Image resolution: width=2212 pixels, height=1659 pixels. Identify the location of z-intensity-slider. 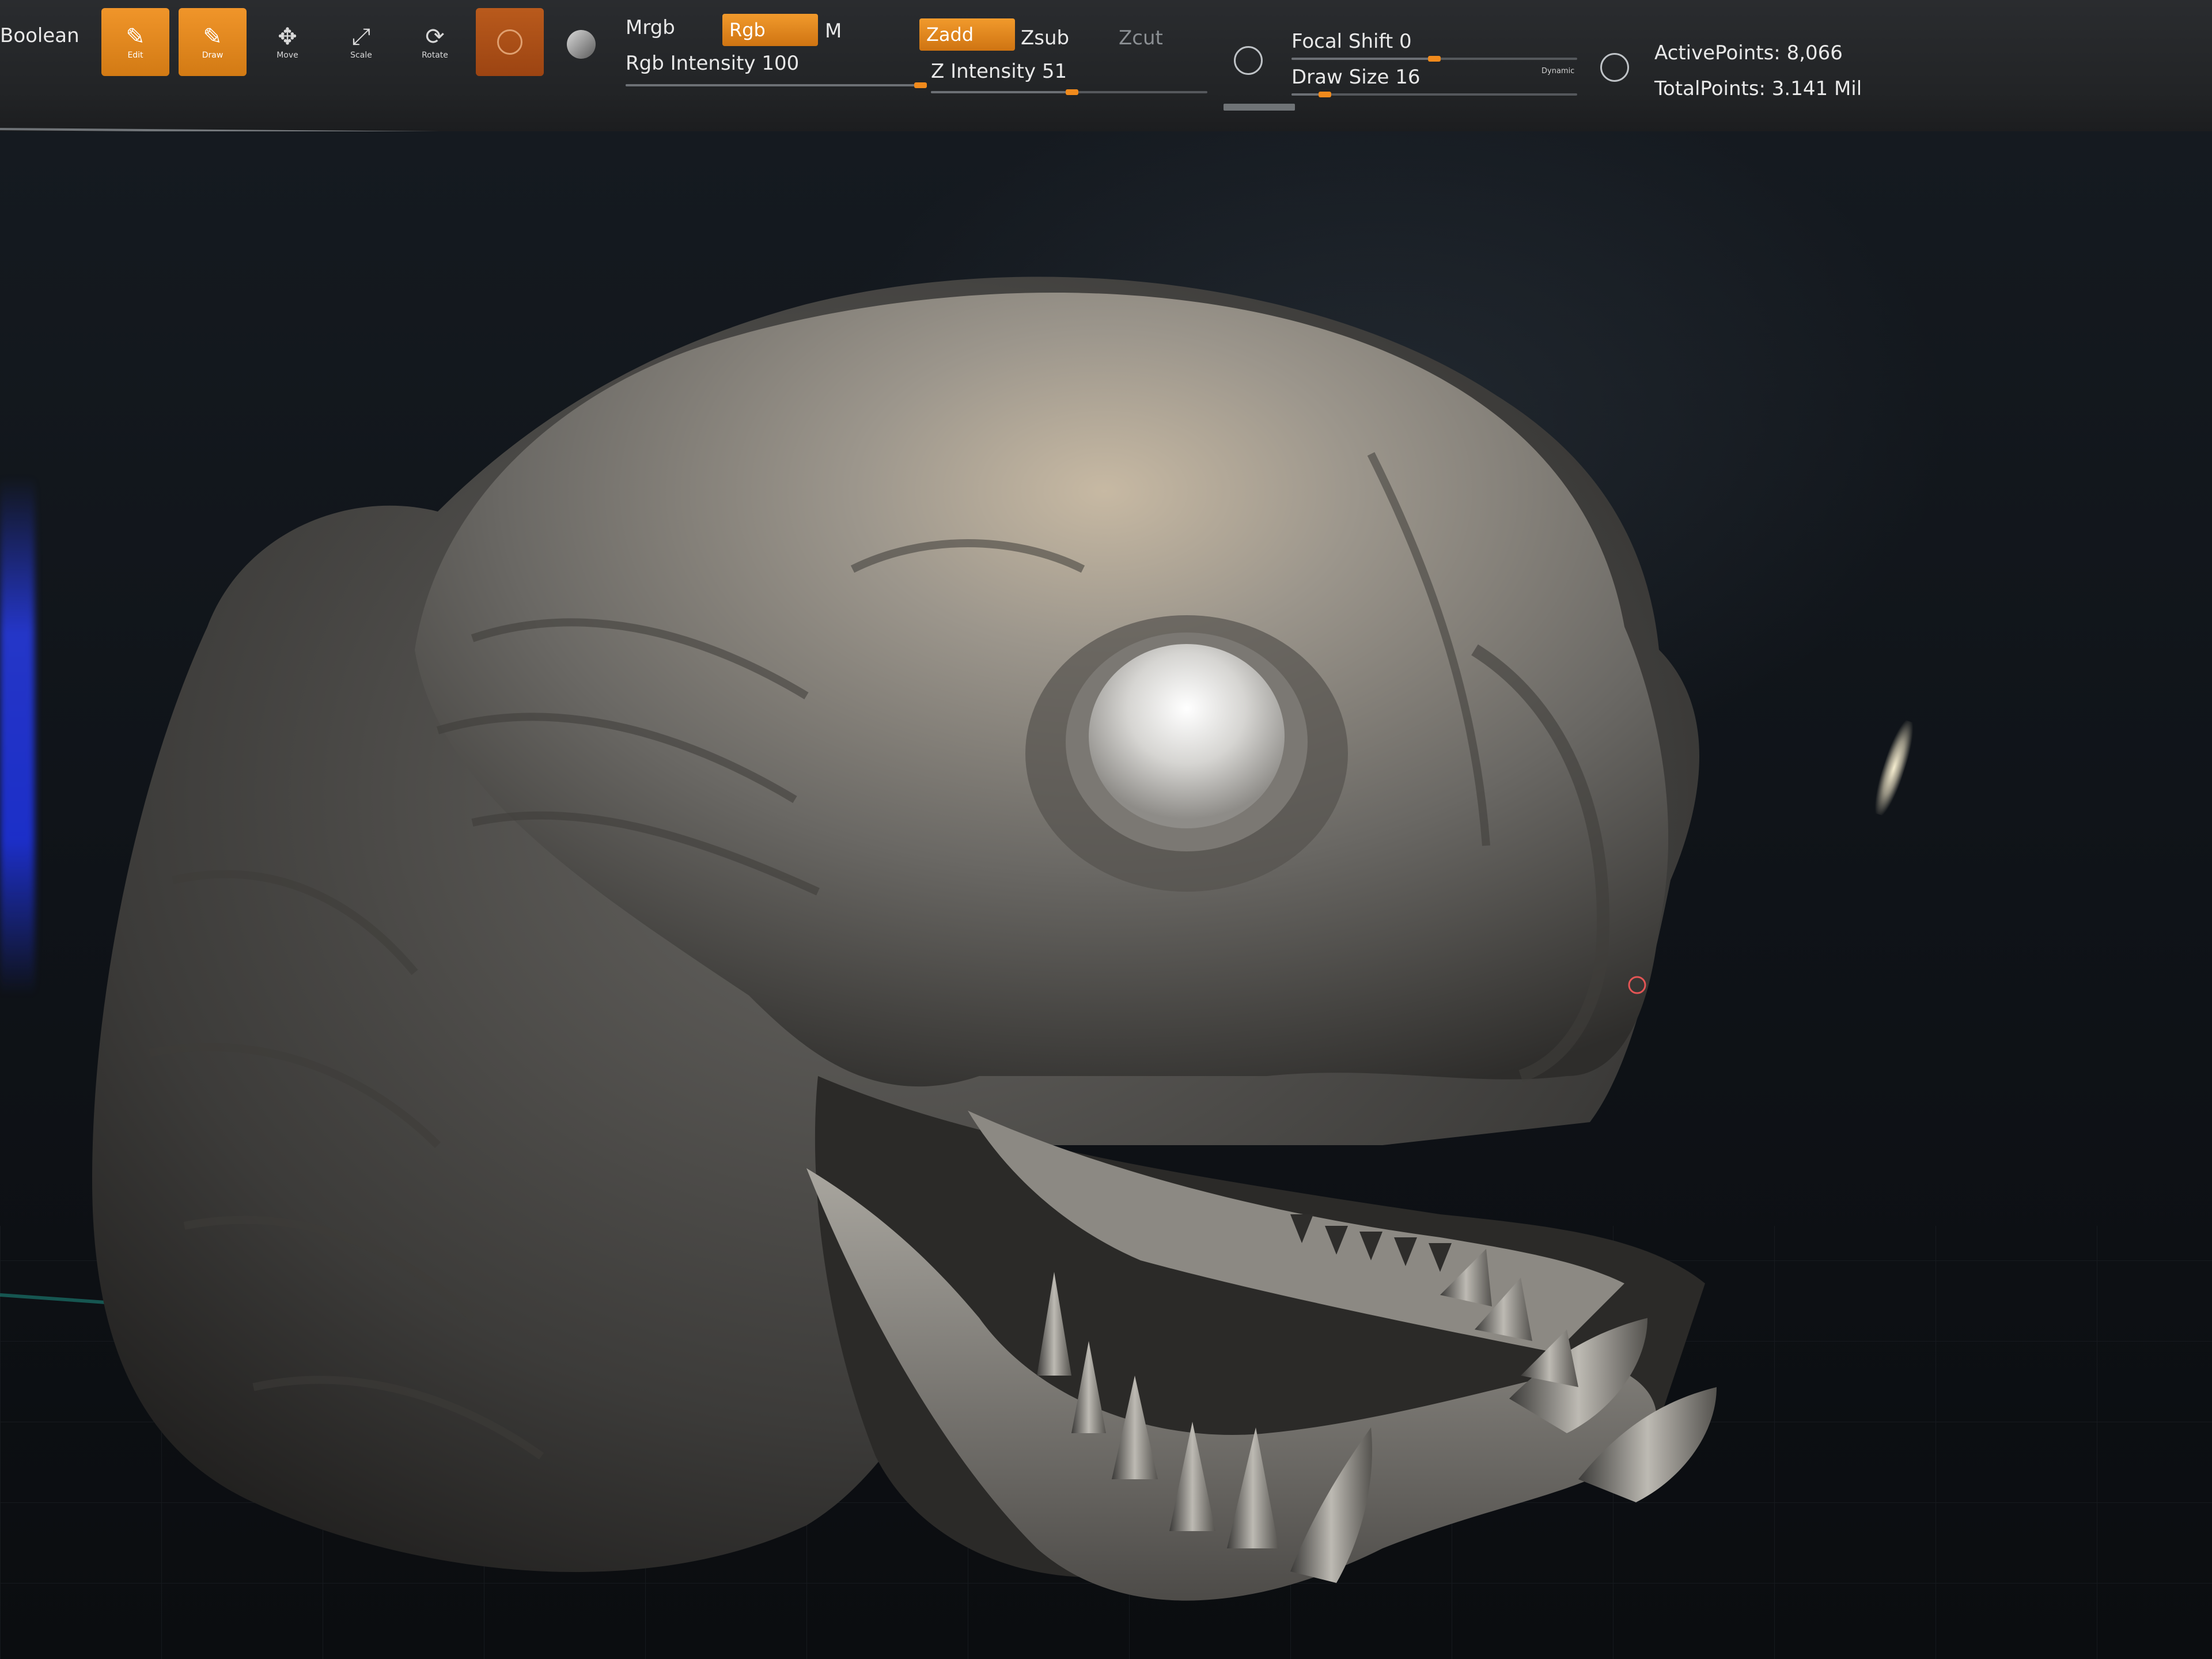
(1069, 92).